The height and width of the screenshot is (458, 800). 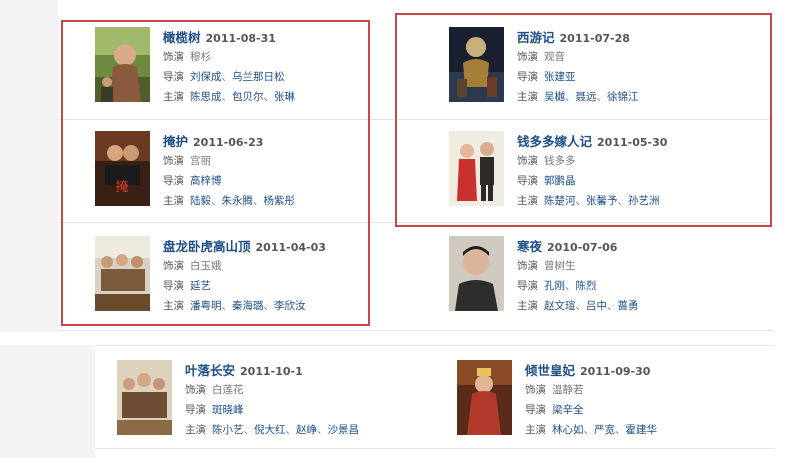 I want to click on cast-link: 蔷勇, so click(x=628, y=306).